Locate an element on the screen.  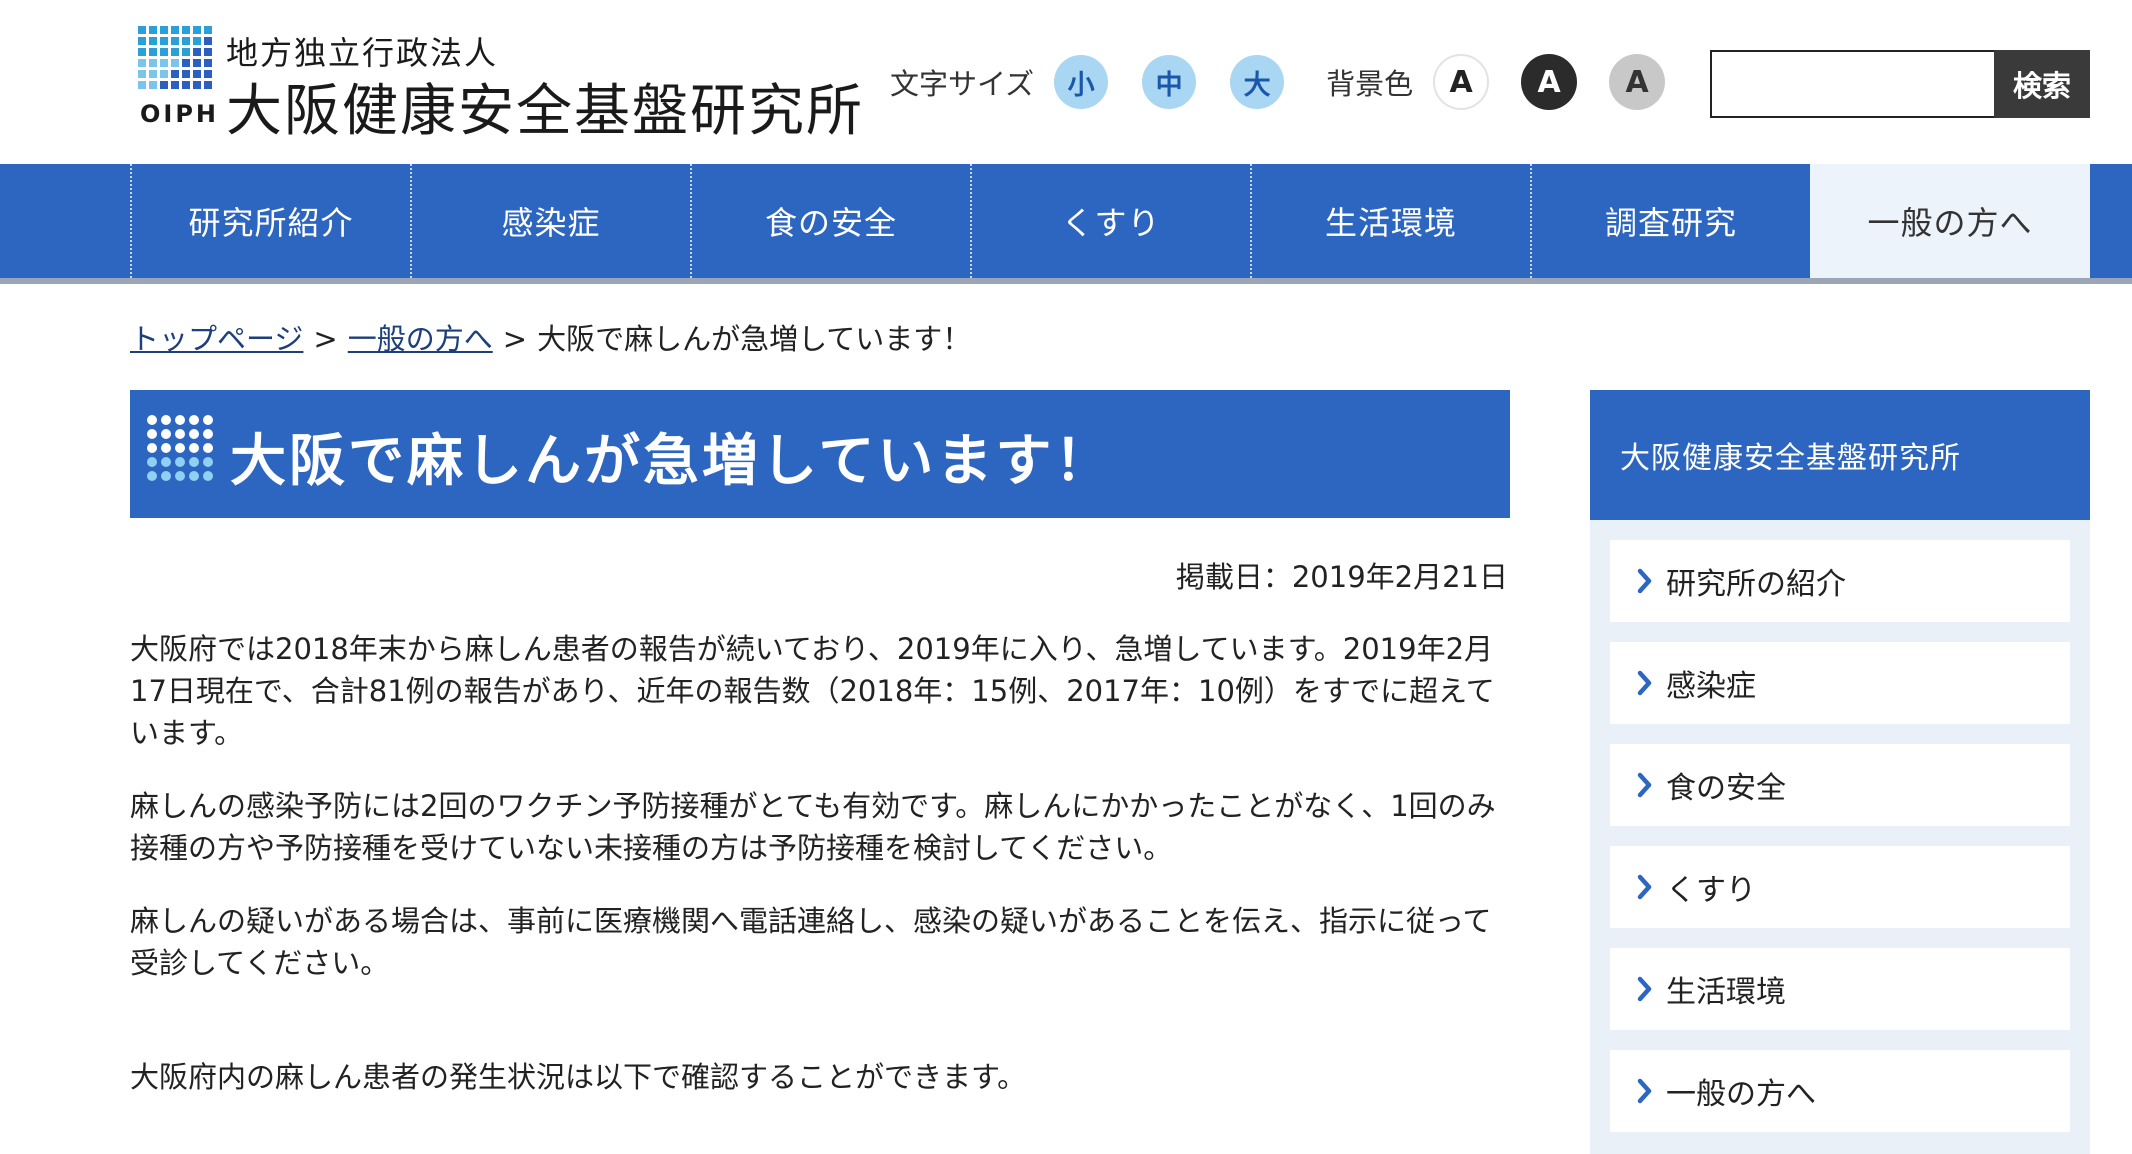
nav-item-living-environment: 生活環境 is located at coordinates (1390, 221).